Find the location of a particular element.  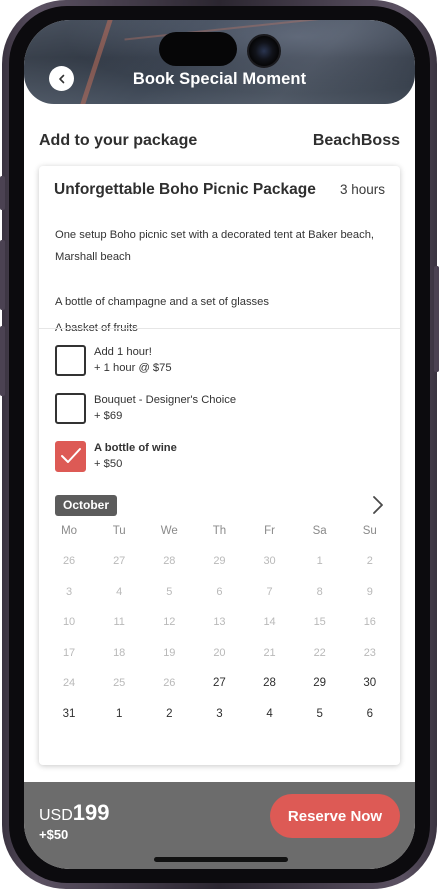

calendar-day-disabled: 3 is located at coordinates (69, 591).